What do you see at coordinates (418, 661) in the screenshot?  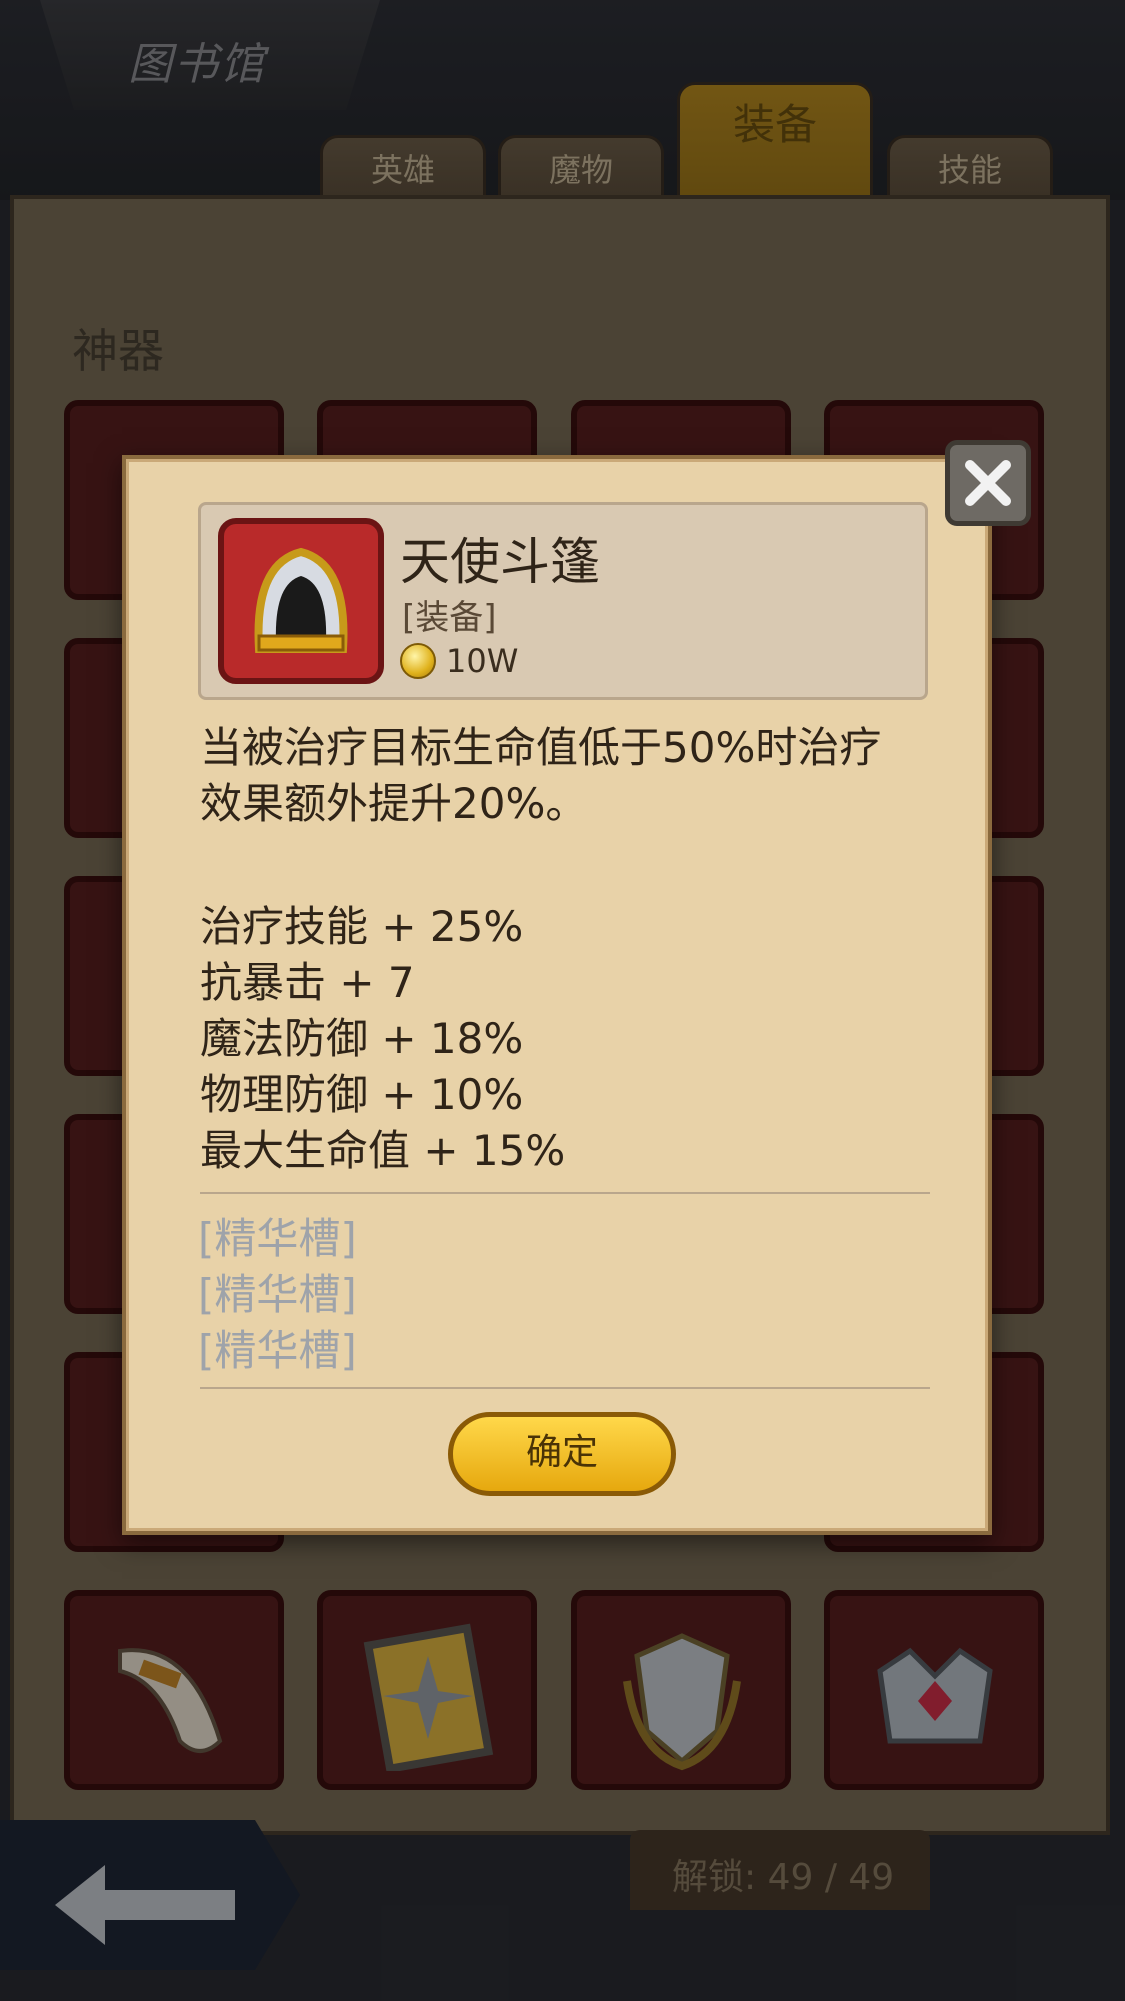 I see `gold-coin-icon` at bounding box center [418, 661].